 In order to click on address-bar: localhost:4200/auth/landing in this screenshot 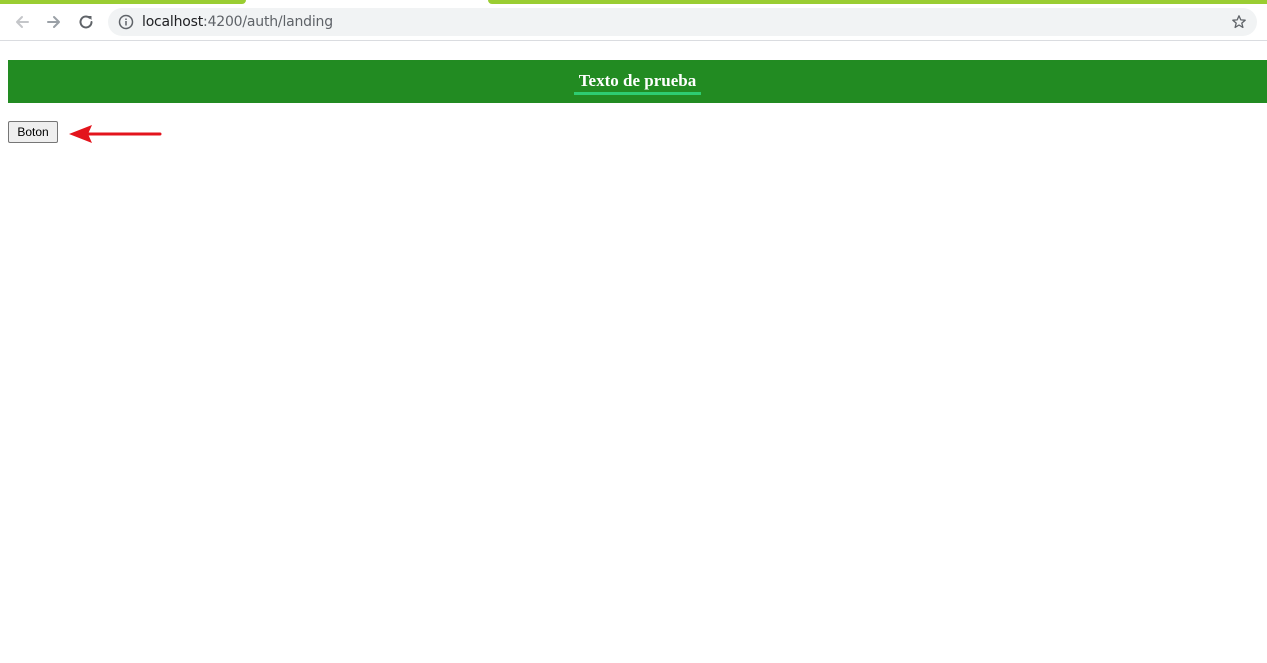, I will do `click(682, 22)`.